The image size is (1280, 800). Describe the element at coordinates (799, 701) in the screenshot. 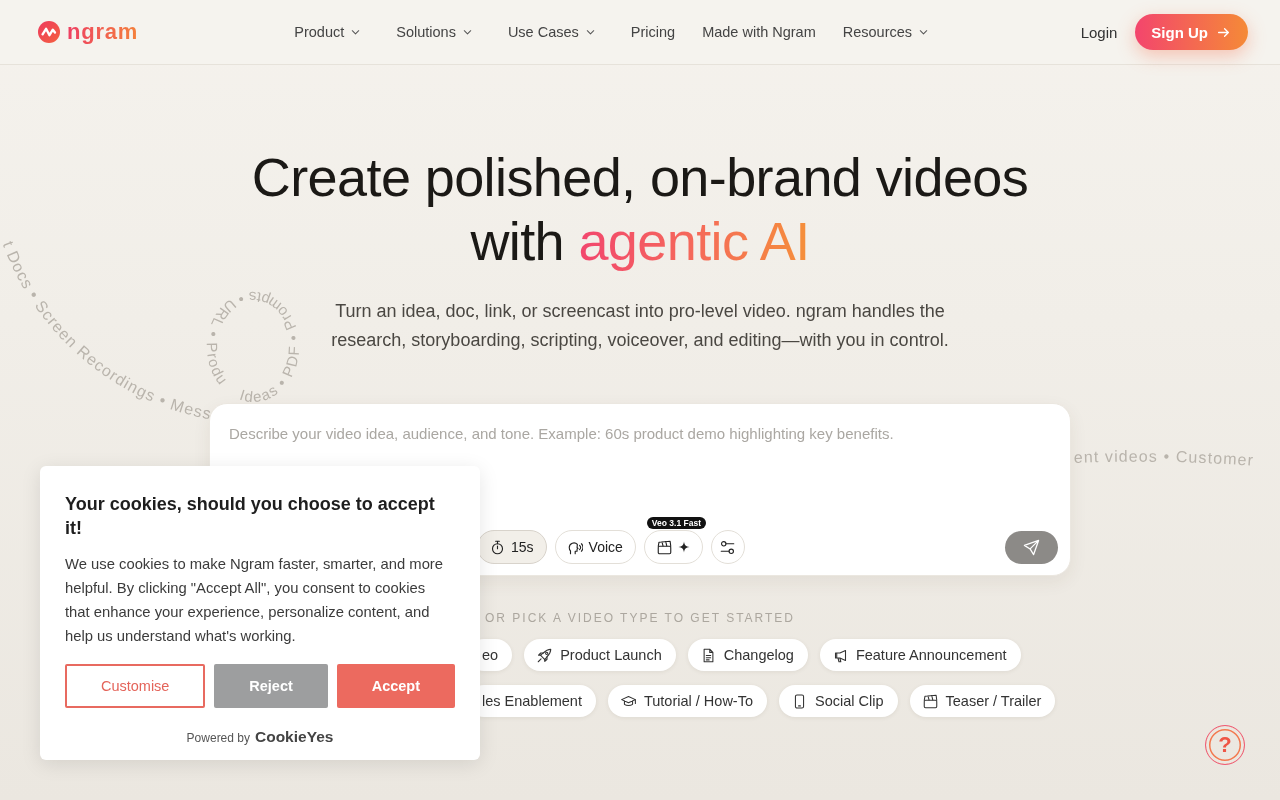

I see `phone-icon` at that location.